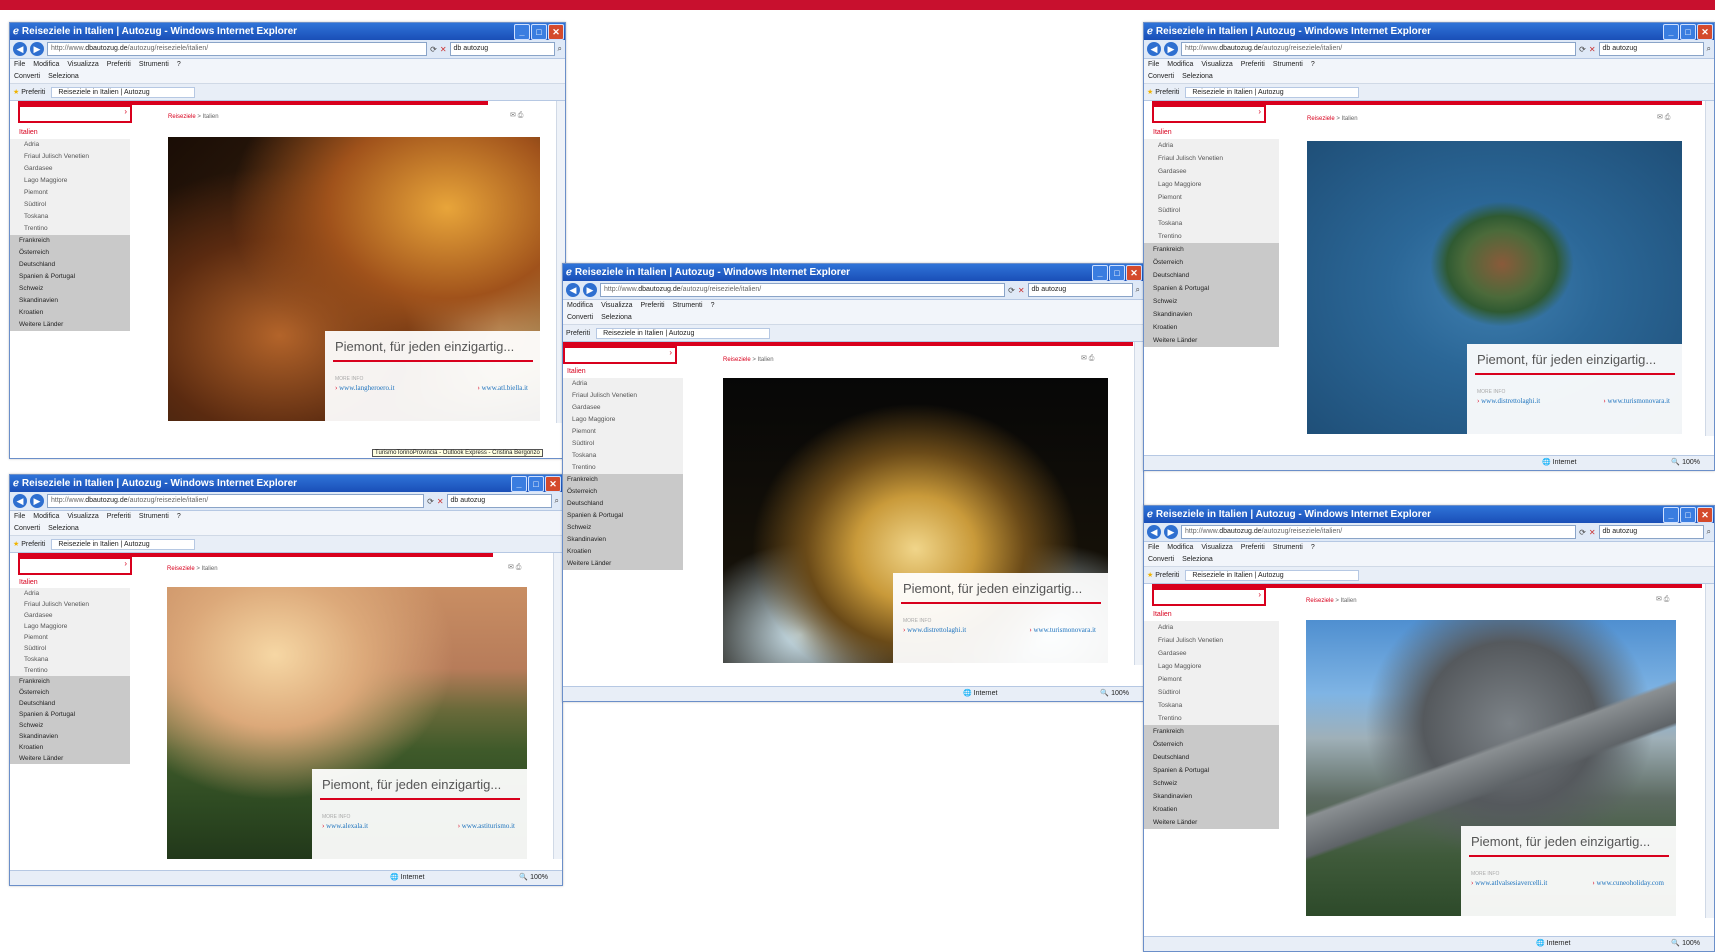 This screenshot has height=952, width=1715. What do you see at coordinates (1509, 883) in the screenshot?
I see `info-link-1: › www.atlvalsesiavercelli.it` at bounding box center [1509, 883].